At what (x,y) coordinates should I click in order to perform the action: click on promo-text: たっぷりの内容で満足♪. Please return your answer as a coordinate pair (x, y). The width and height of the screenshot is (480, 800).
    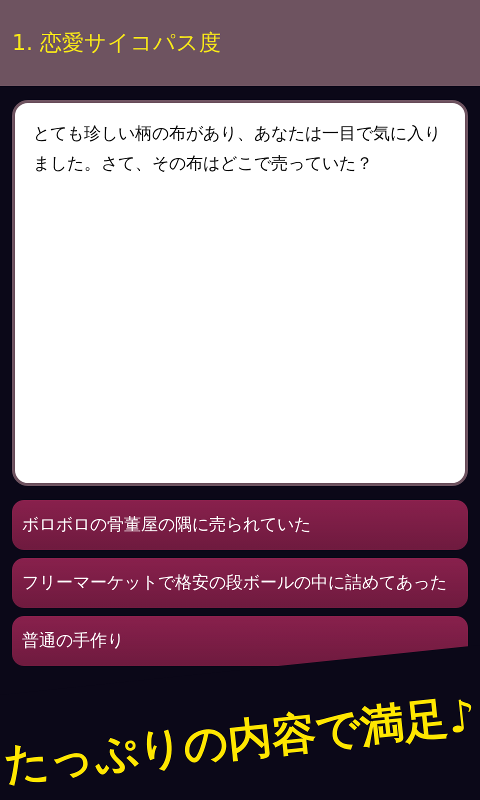
    Looking at the image, I should click on (240, 740).